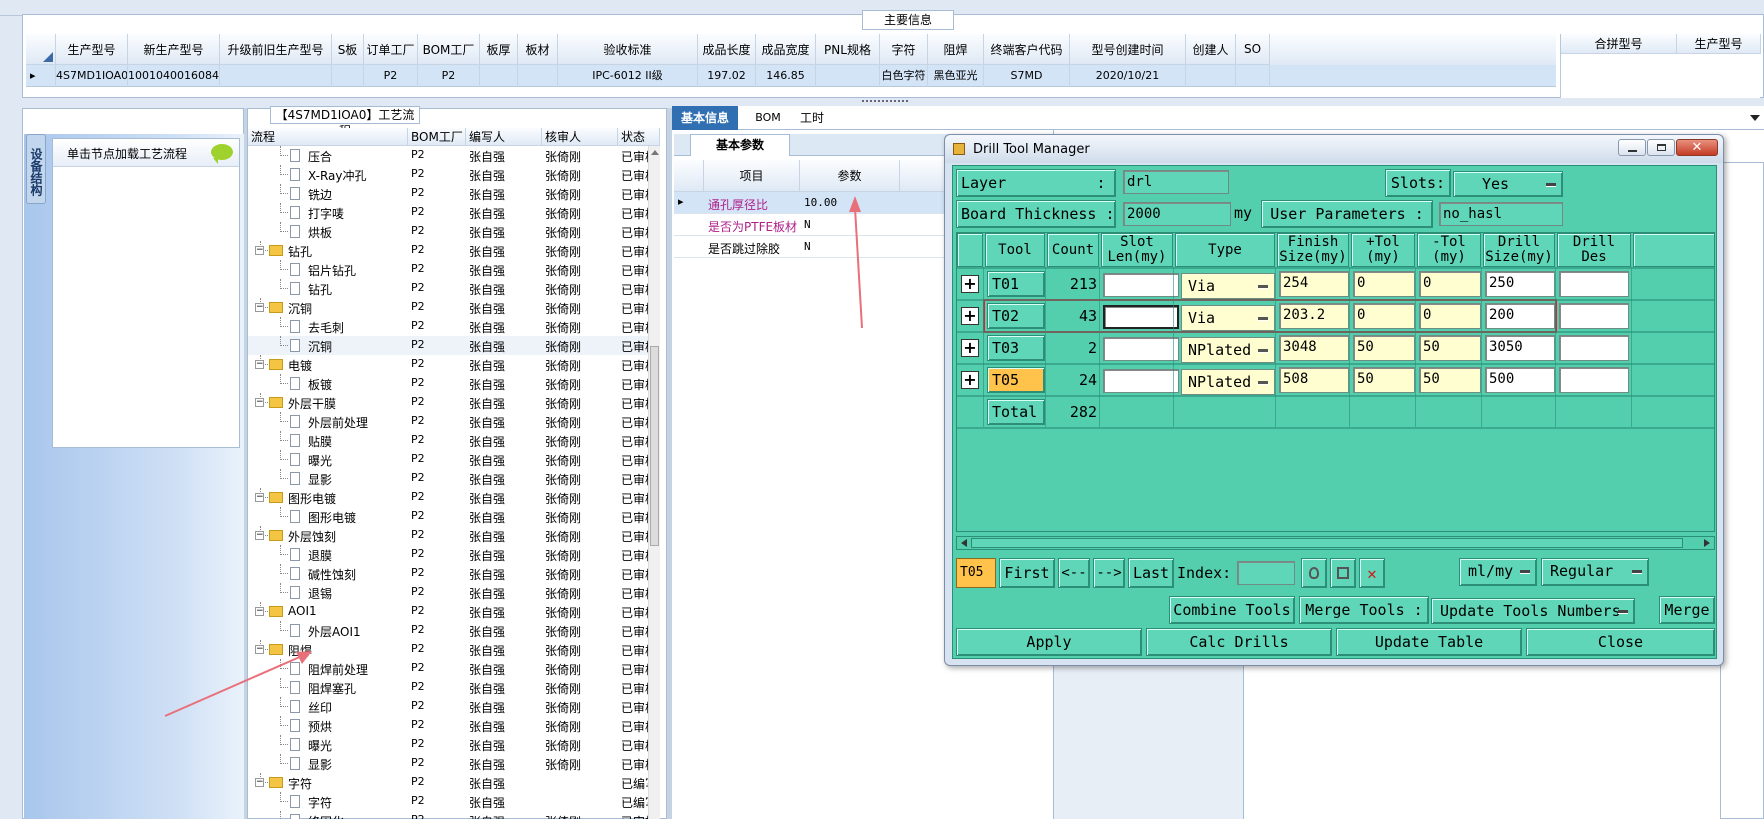 This screenshot has height=819, width=1764. What do you see at coordinates (970, 250) in the screenshot?
I see `grid-header-blank` at bounding box center [970, 250].